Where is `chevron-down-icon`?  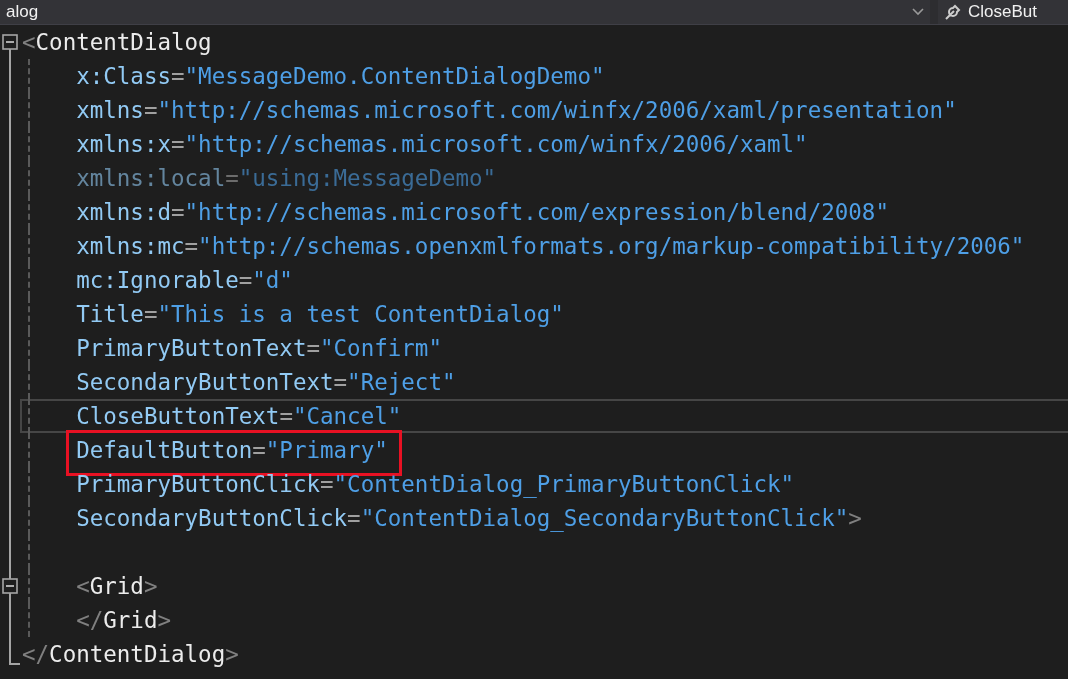
chevron-down-icon is located at coordinates (918, 12).